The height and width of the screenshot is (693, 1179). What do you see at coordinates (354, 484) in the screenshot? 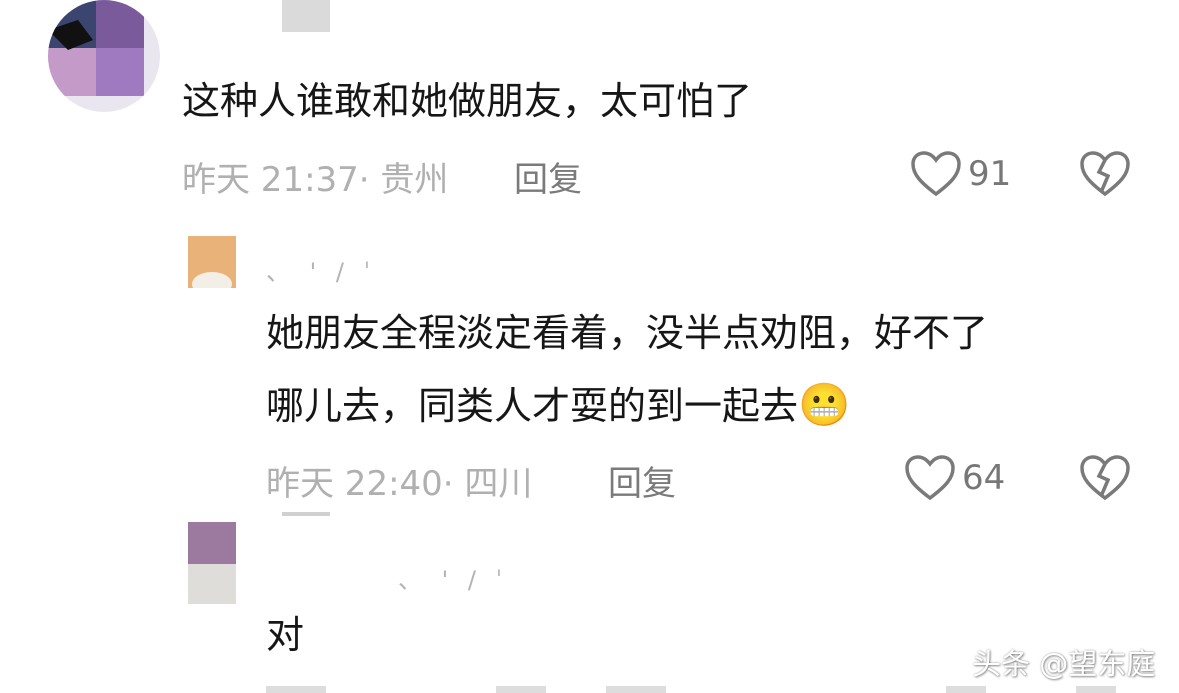
I see `comment-time: 昨天 22:40` at bounding box center [354, 484].